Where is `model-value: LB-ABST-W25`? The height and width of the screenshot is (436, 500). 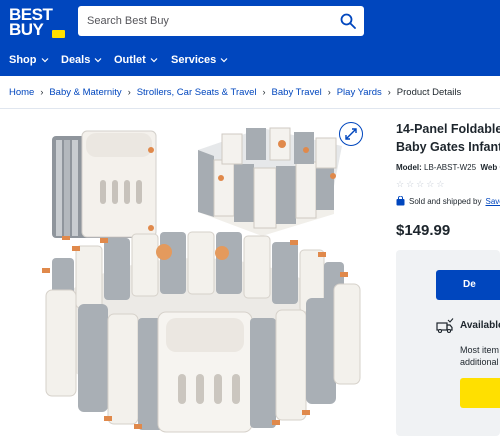
model-value: LB-ABST-W25 is located at coordinates (450, 167).